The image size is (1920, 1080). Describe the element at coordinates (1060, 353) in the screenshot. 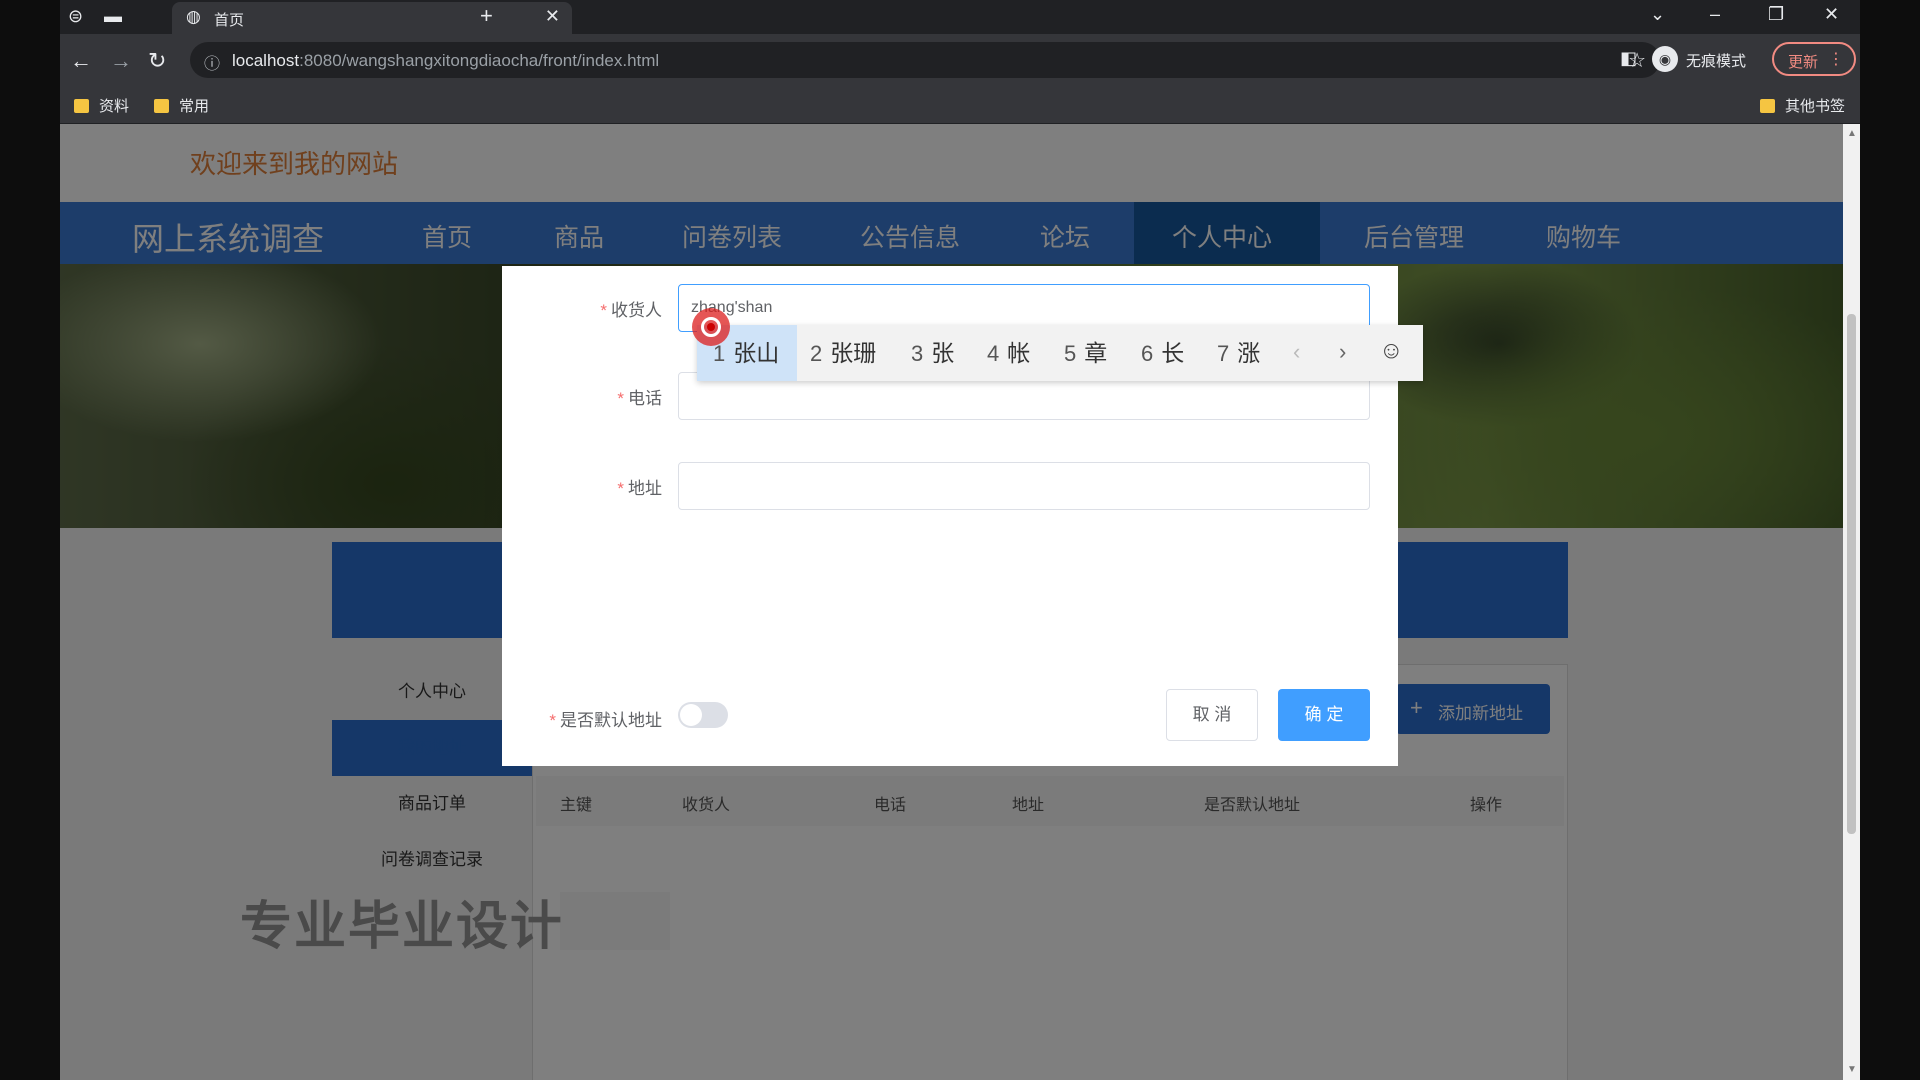

I see `ime-candidate-bar: 1 张山 2 张珊 3张 4帐 5章 6长 7涨 ‹ › ☺` at that location.